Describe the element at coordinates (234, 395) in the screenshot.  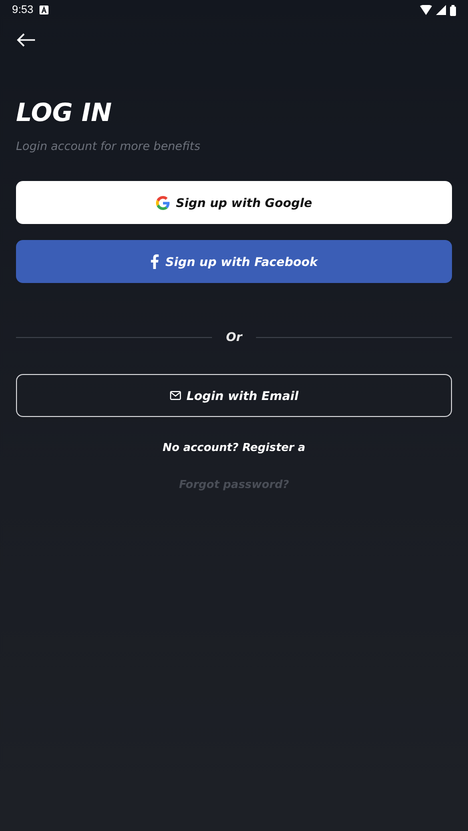
I see `email-login-button: Login with Email` at that location.